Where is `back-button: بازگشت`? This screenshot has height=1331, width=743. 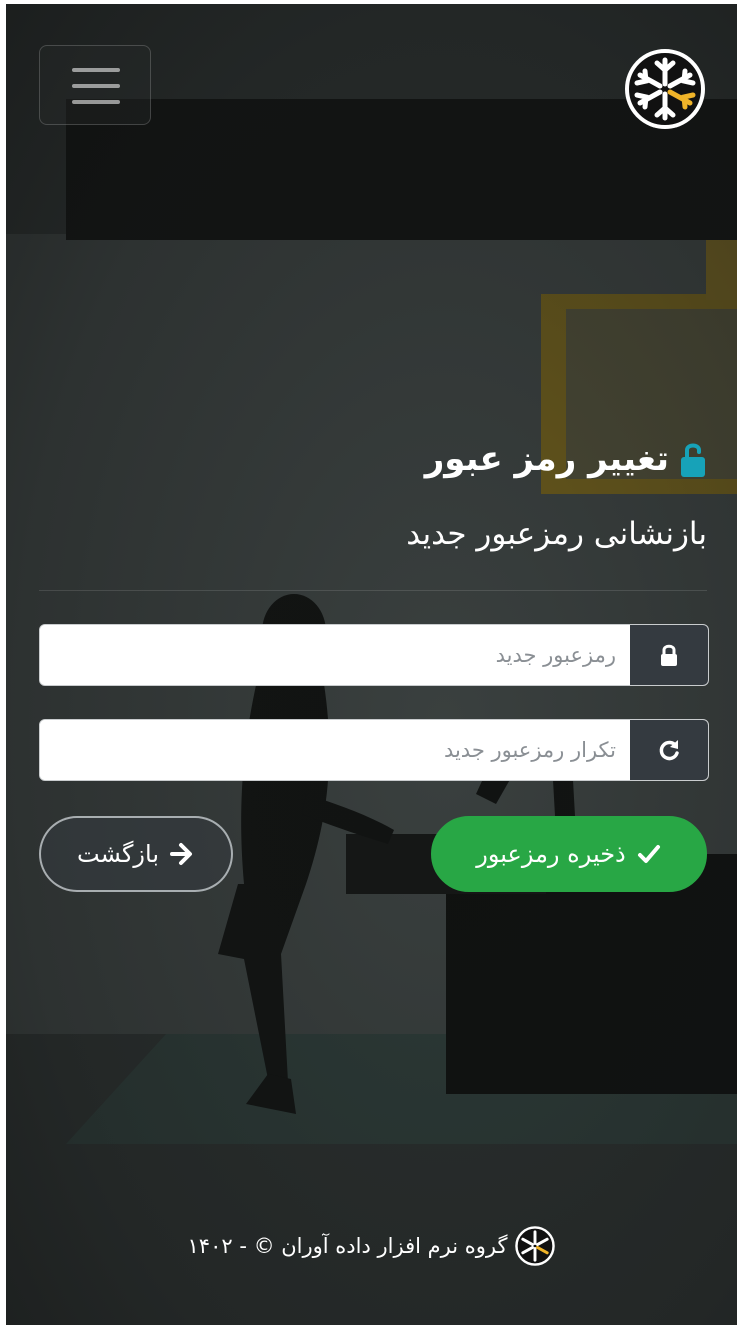 back-button: بازگشت is located at coordinates (136, 854).